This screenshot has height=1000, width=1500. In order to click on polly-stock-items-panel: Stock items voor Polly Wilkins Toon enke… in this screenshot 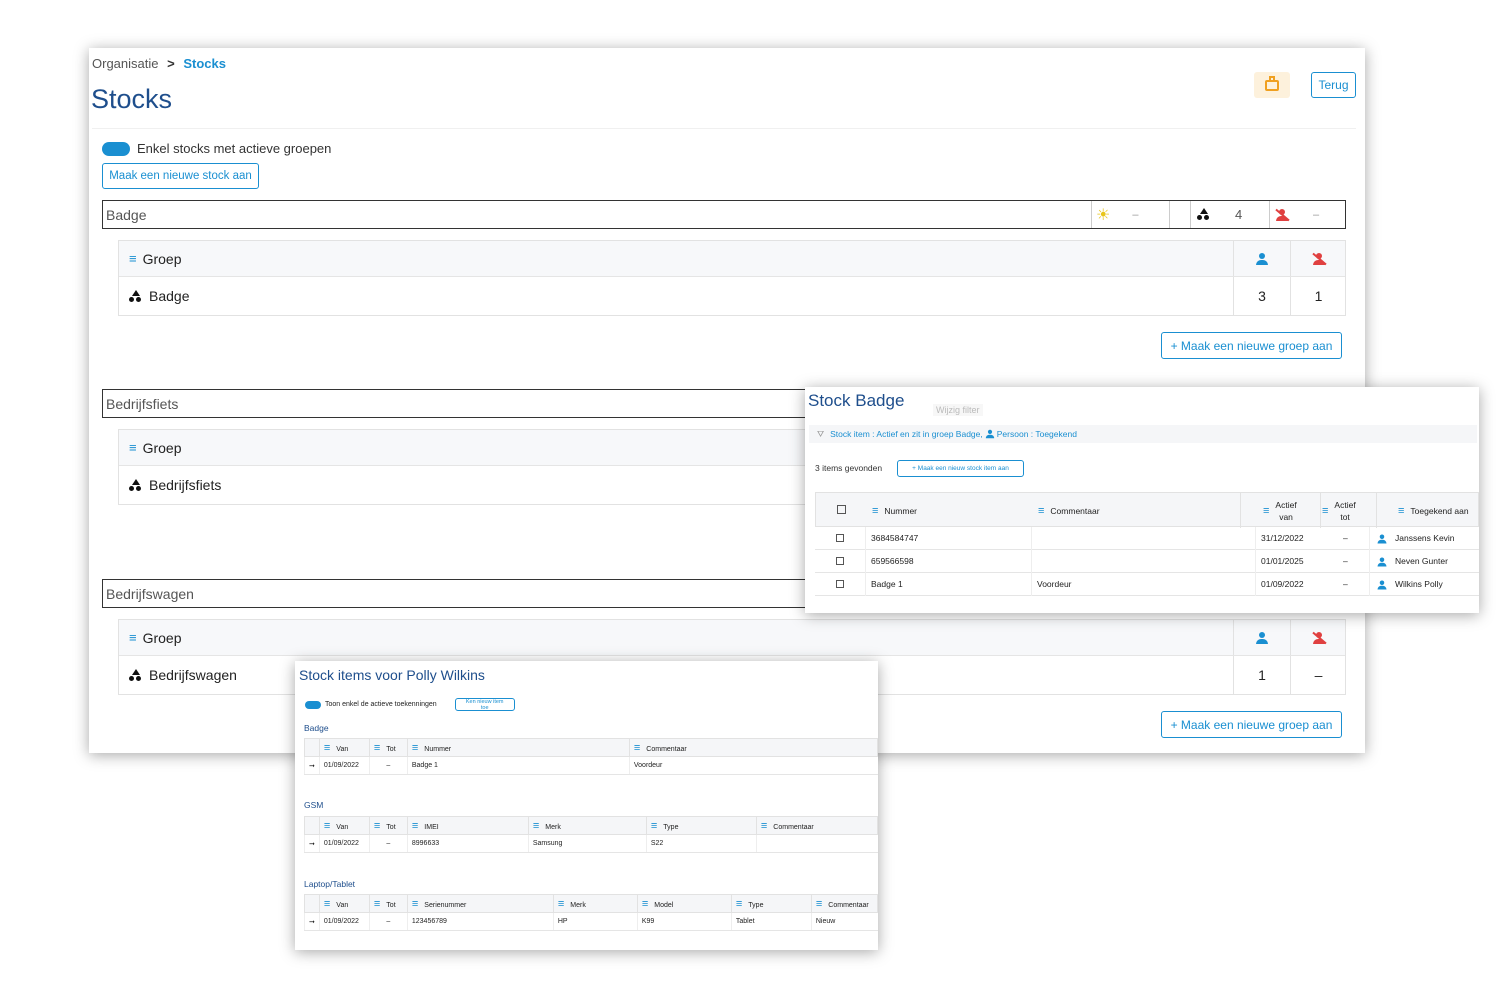, I will do `click(587, 805)`.